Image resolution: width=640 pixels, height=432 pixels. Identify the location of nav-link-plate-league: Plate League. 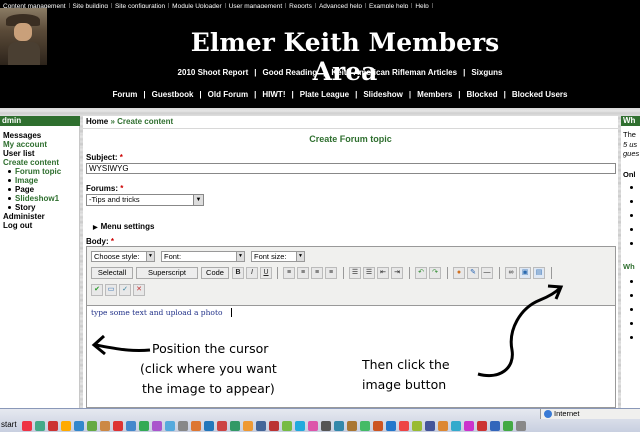
(324, 94).